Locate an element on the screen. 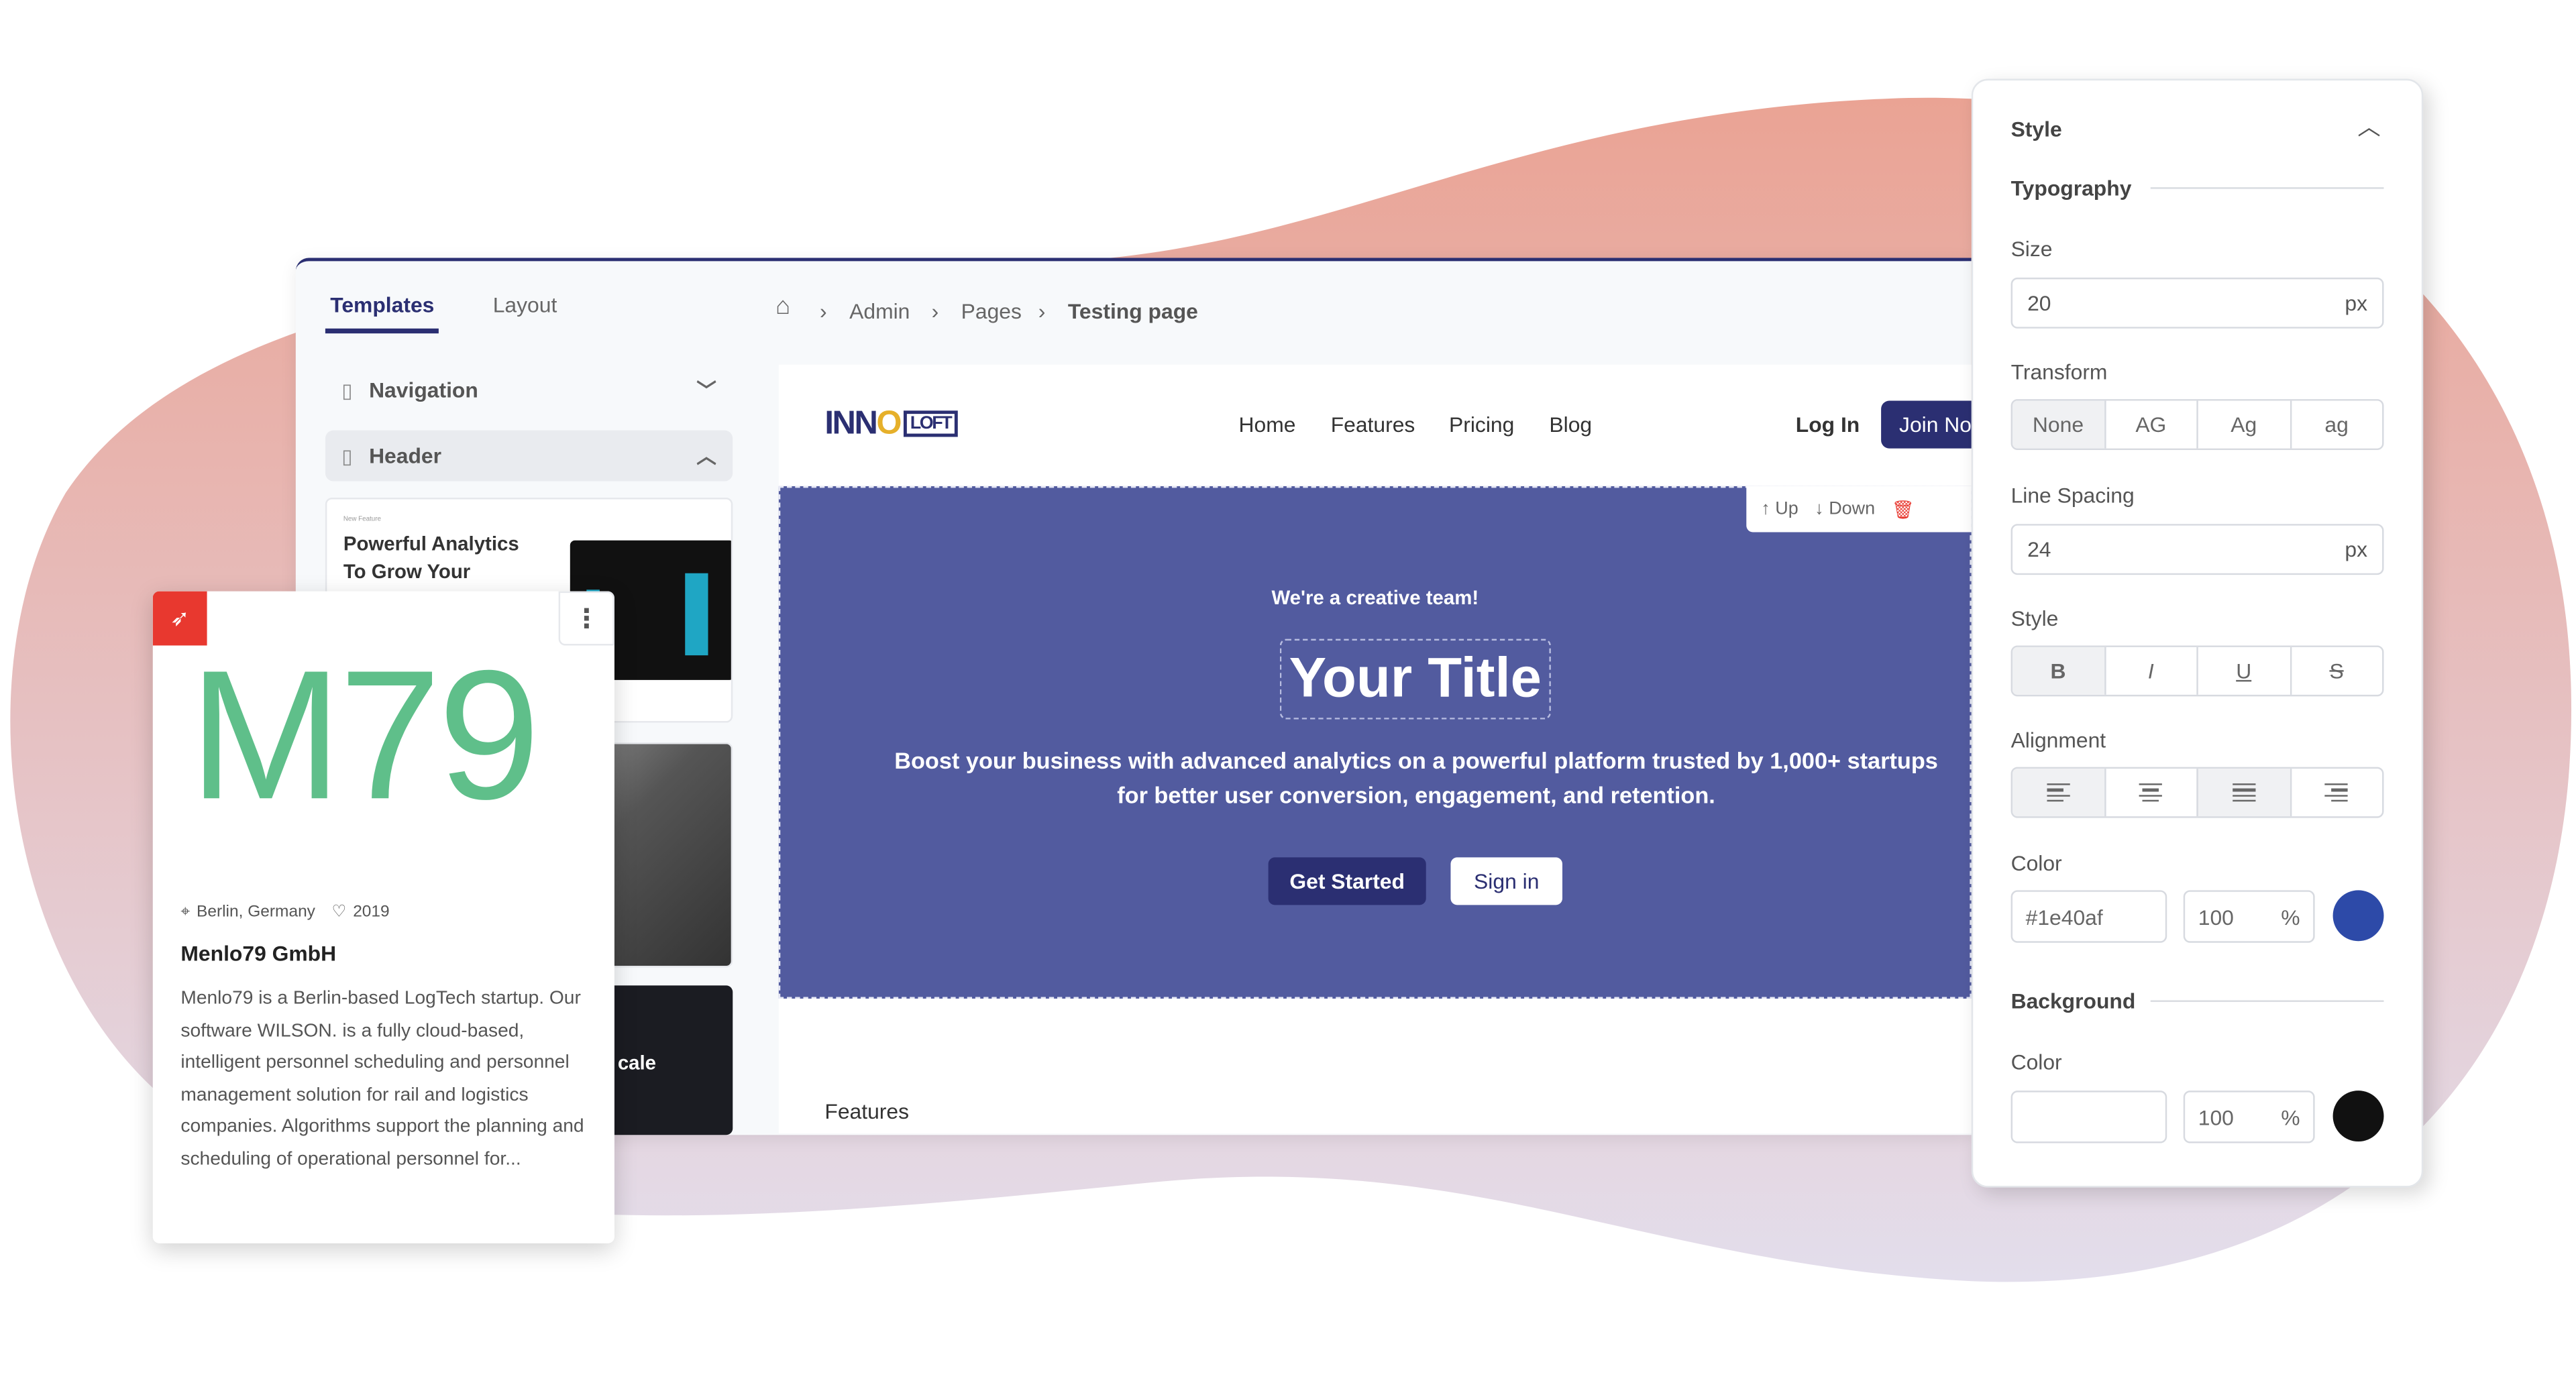 The image size is (2576, 1395). line-spacing-label: Line Spacing is located at coordinates (2072, 495).